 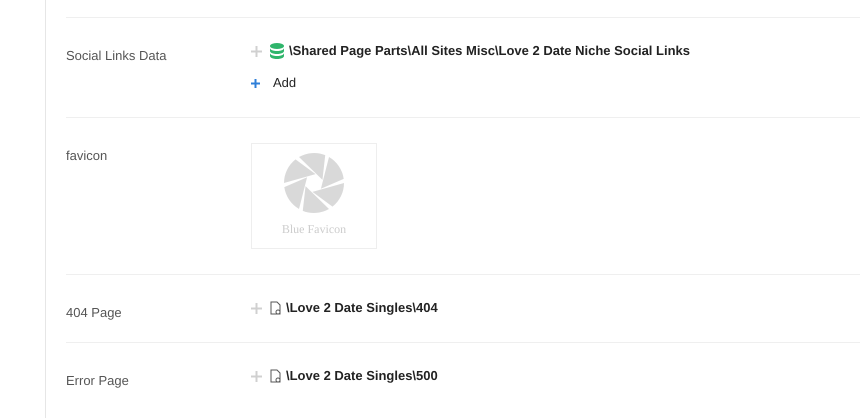 What do you see at coordinates (94, 312) in the screenshot?
I see `field-label: 404 Page` at bounding box center [94, 312].